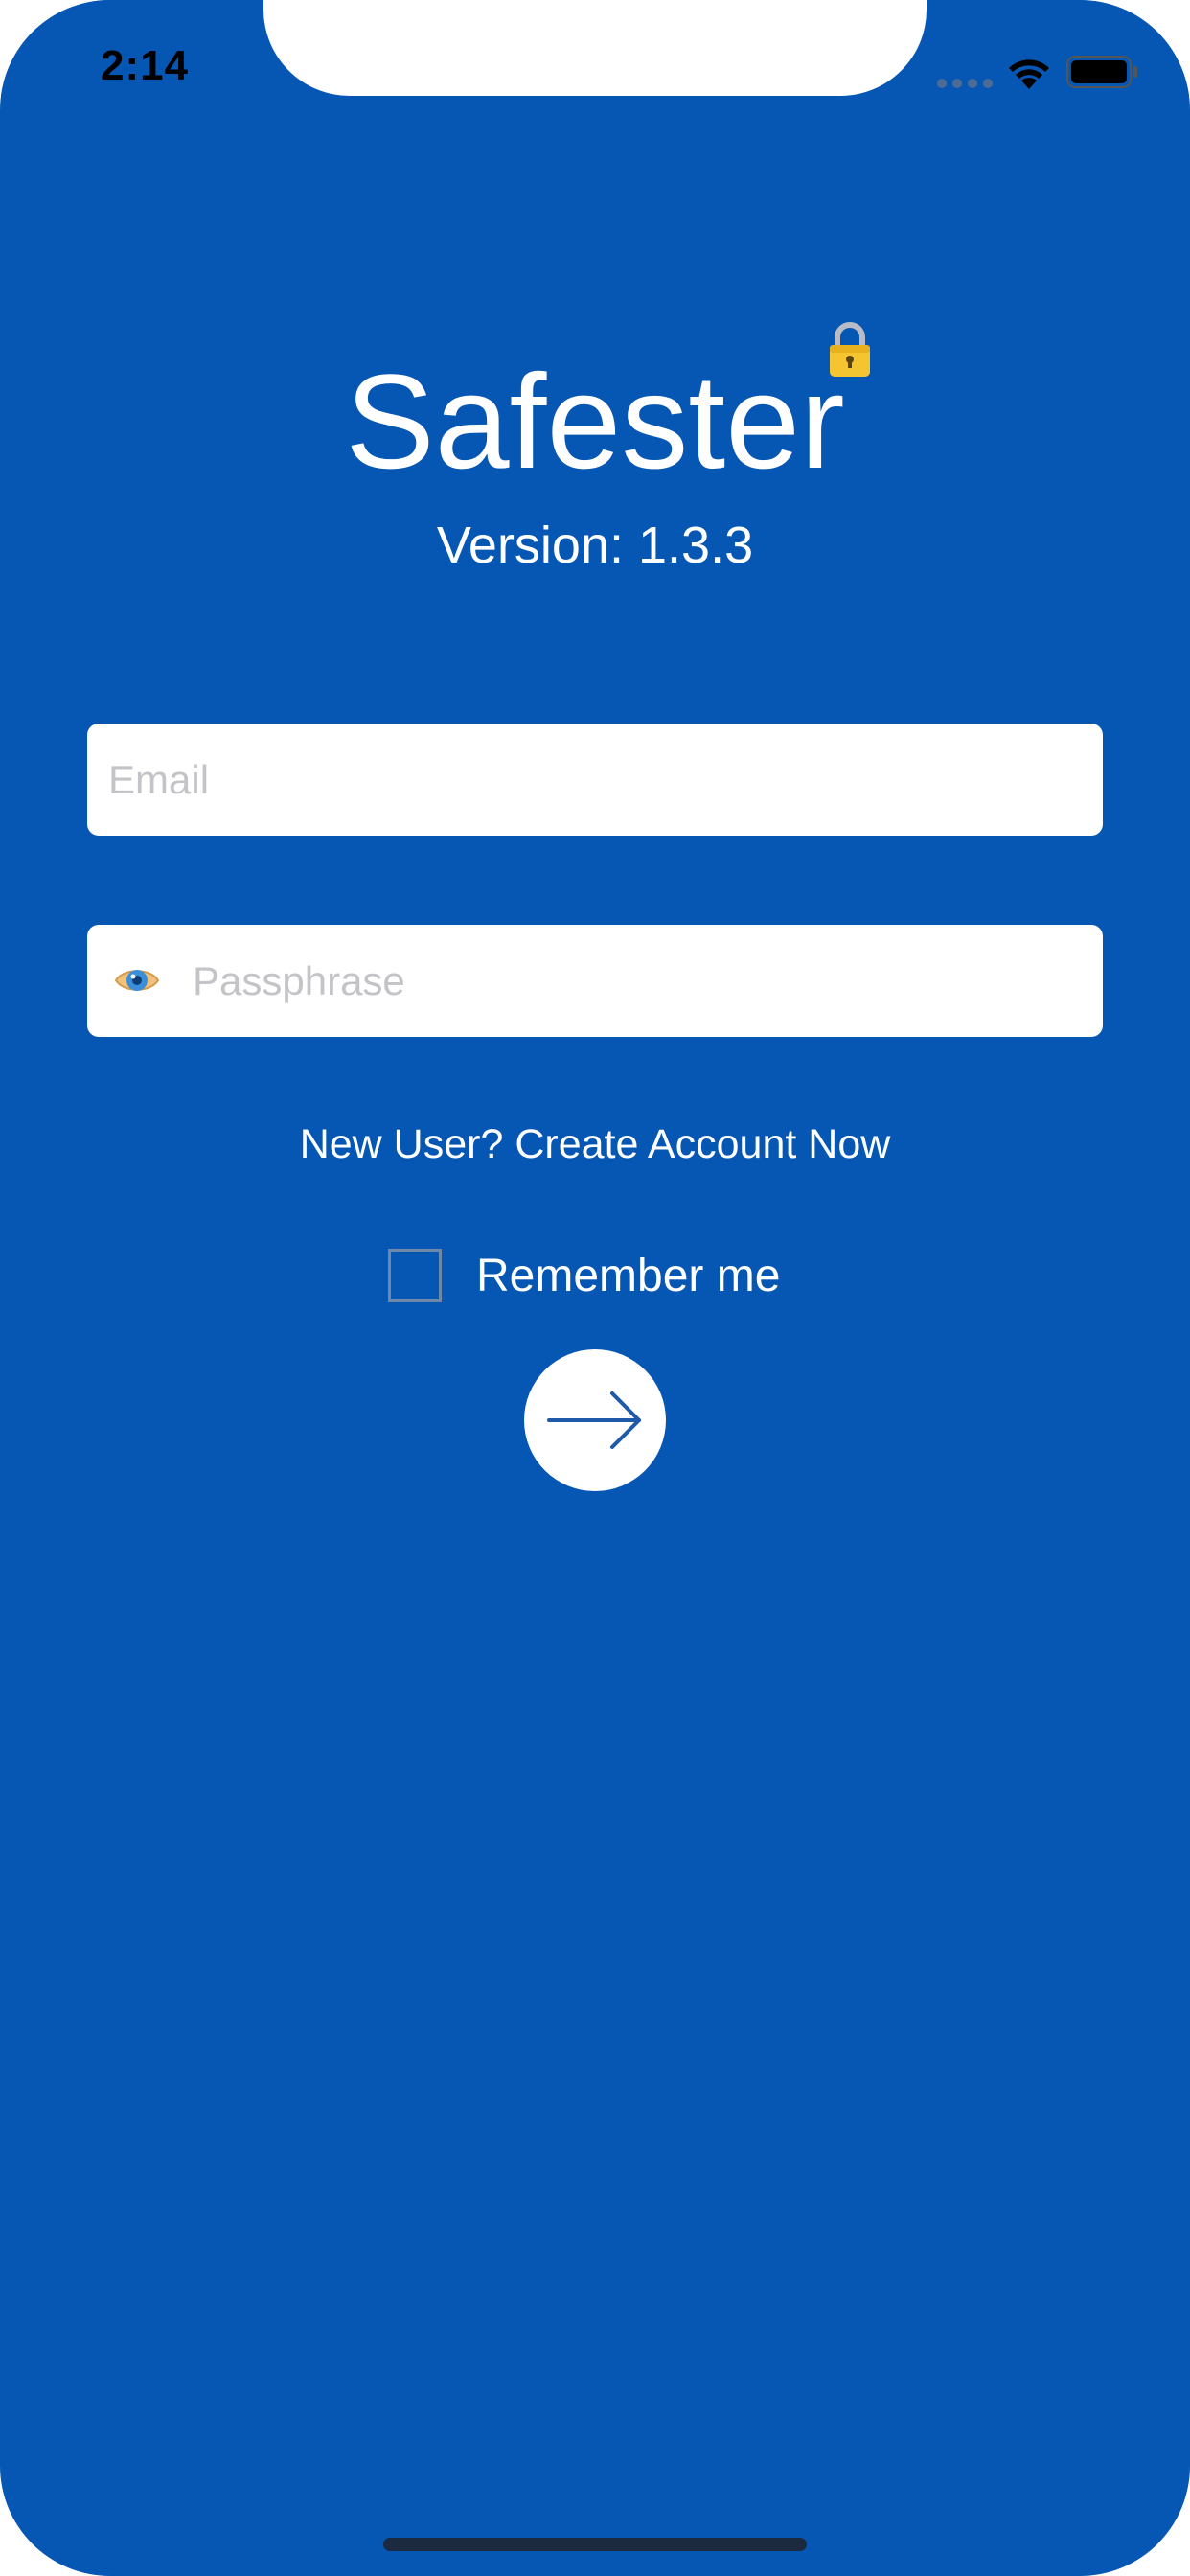 The image size is (1190, 2576). What do you see at coordinates (595, 2544) in the screenshot?
I see `home-indicator` at bounding box center [595, 2544].